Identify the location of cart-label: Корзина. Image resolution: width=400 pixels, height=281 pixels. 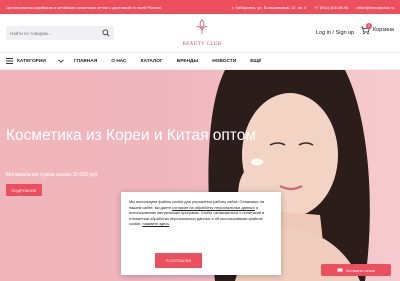
(383, 30).